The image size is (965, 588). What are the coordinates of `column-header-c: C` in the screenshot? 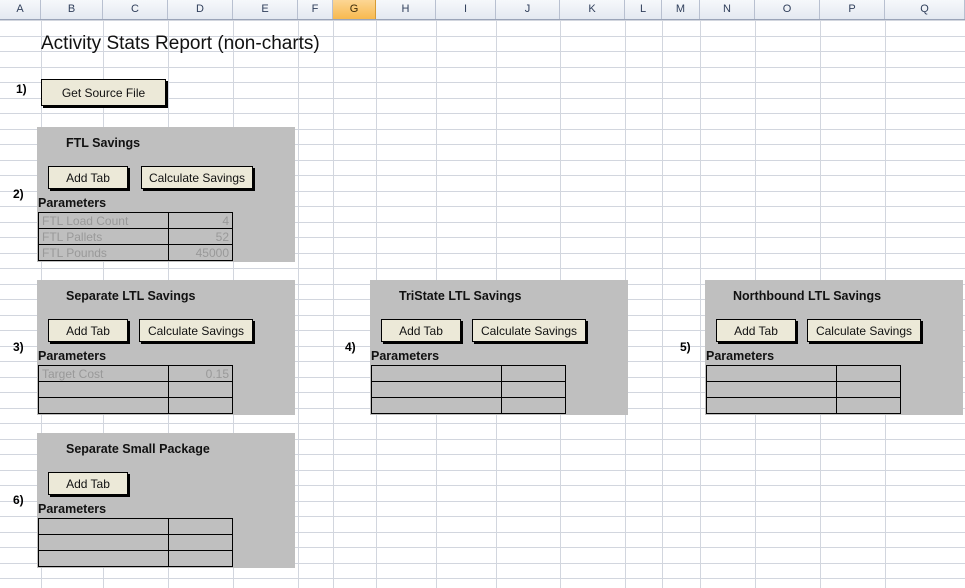 It's located at (135, 9).